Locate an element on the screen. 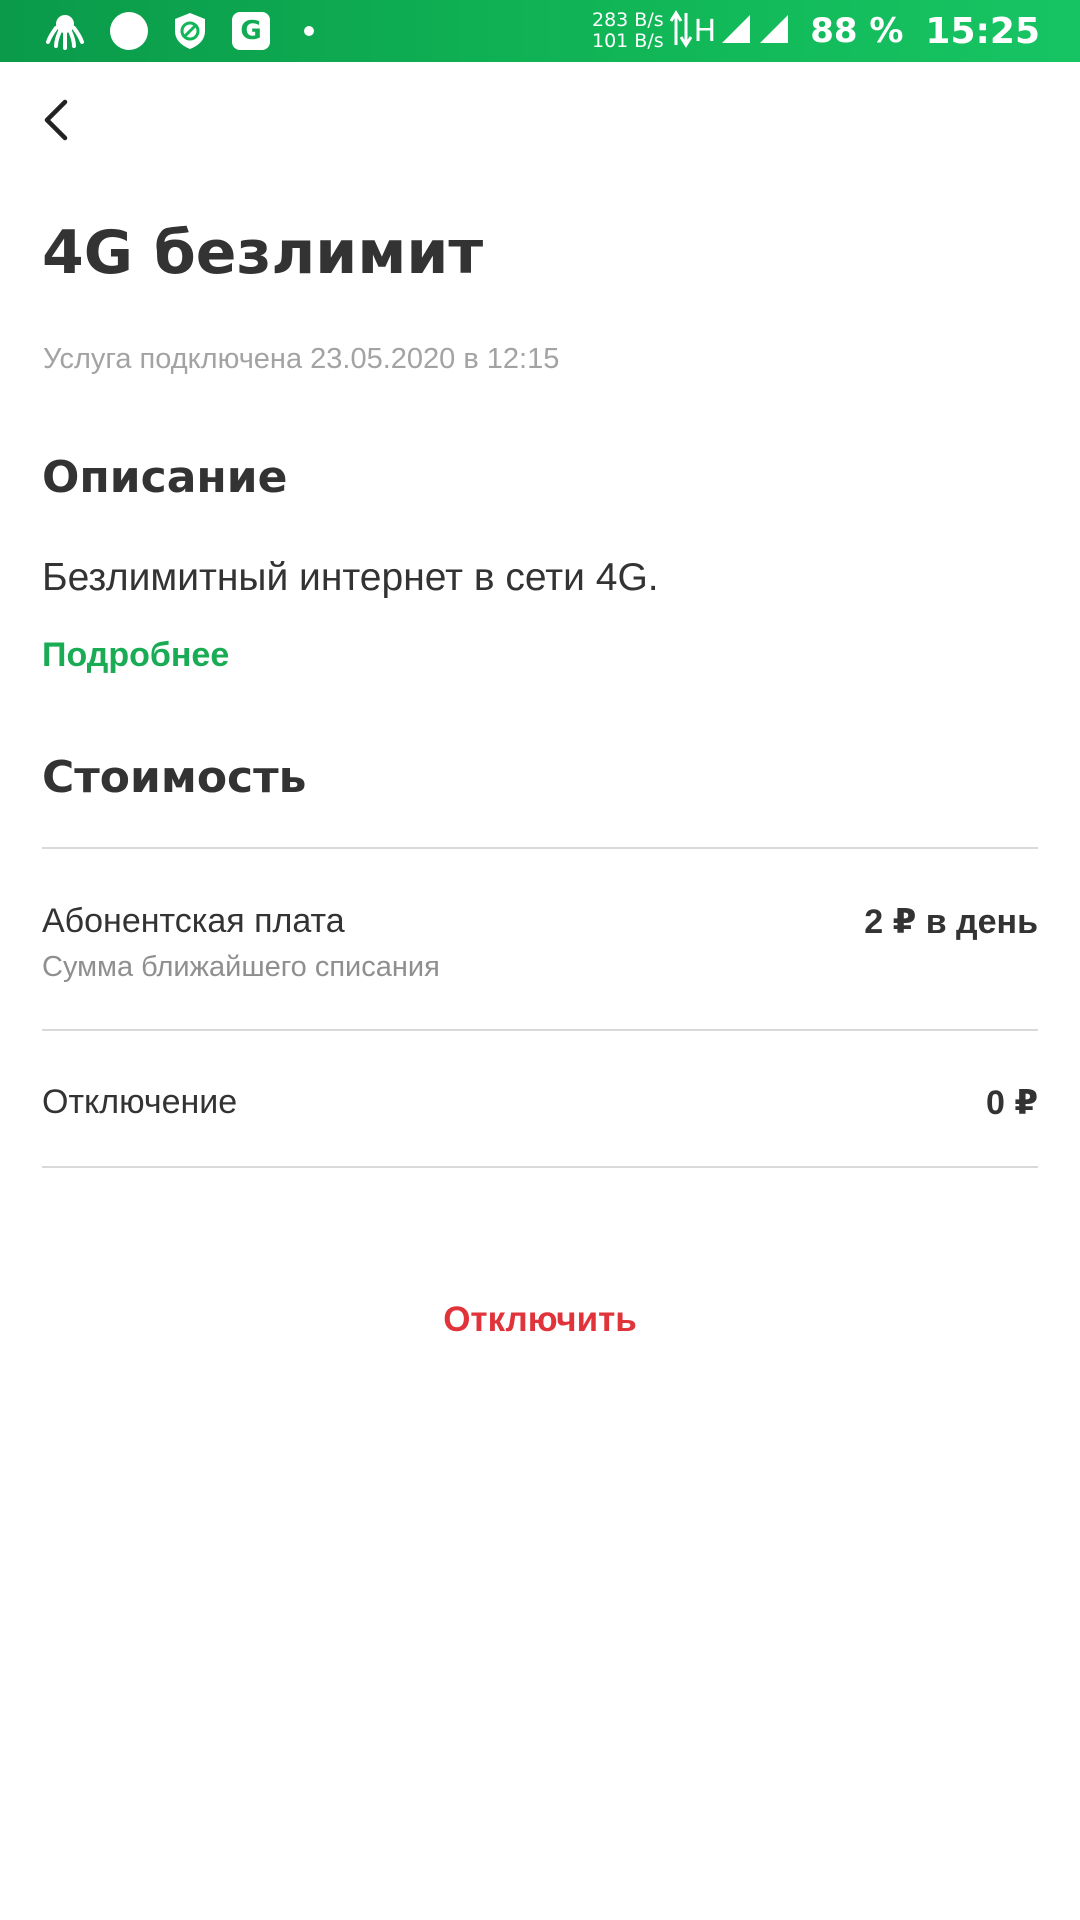 The height and width of the screenshot is (1920, 1080). back-button is located at coordinates (56, 120).